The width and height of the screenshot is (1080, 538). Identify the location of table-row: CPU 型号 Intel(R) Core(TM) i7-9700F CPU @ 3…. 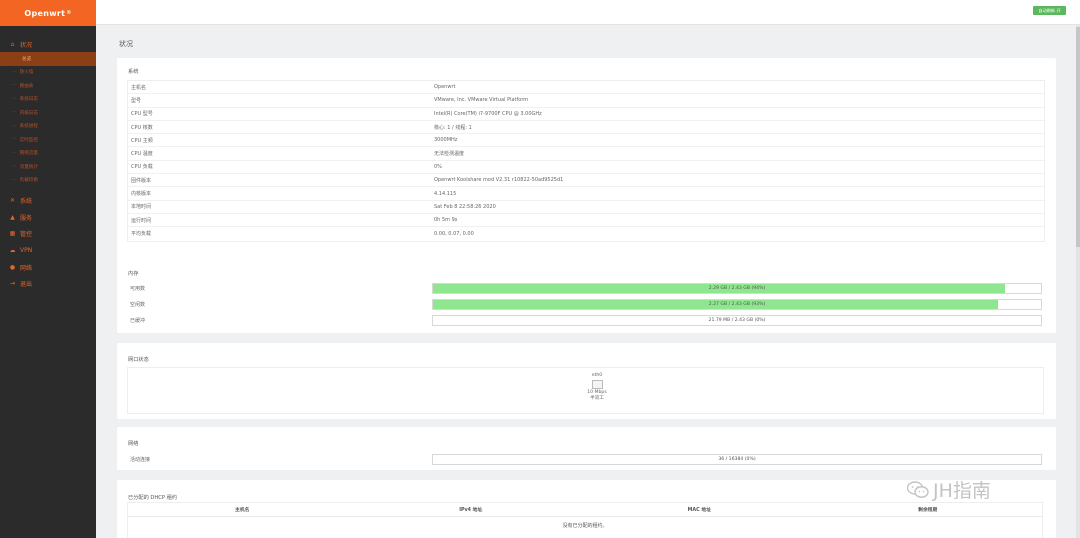
(586, 114).